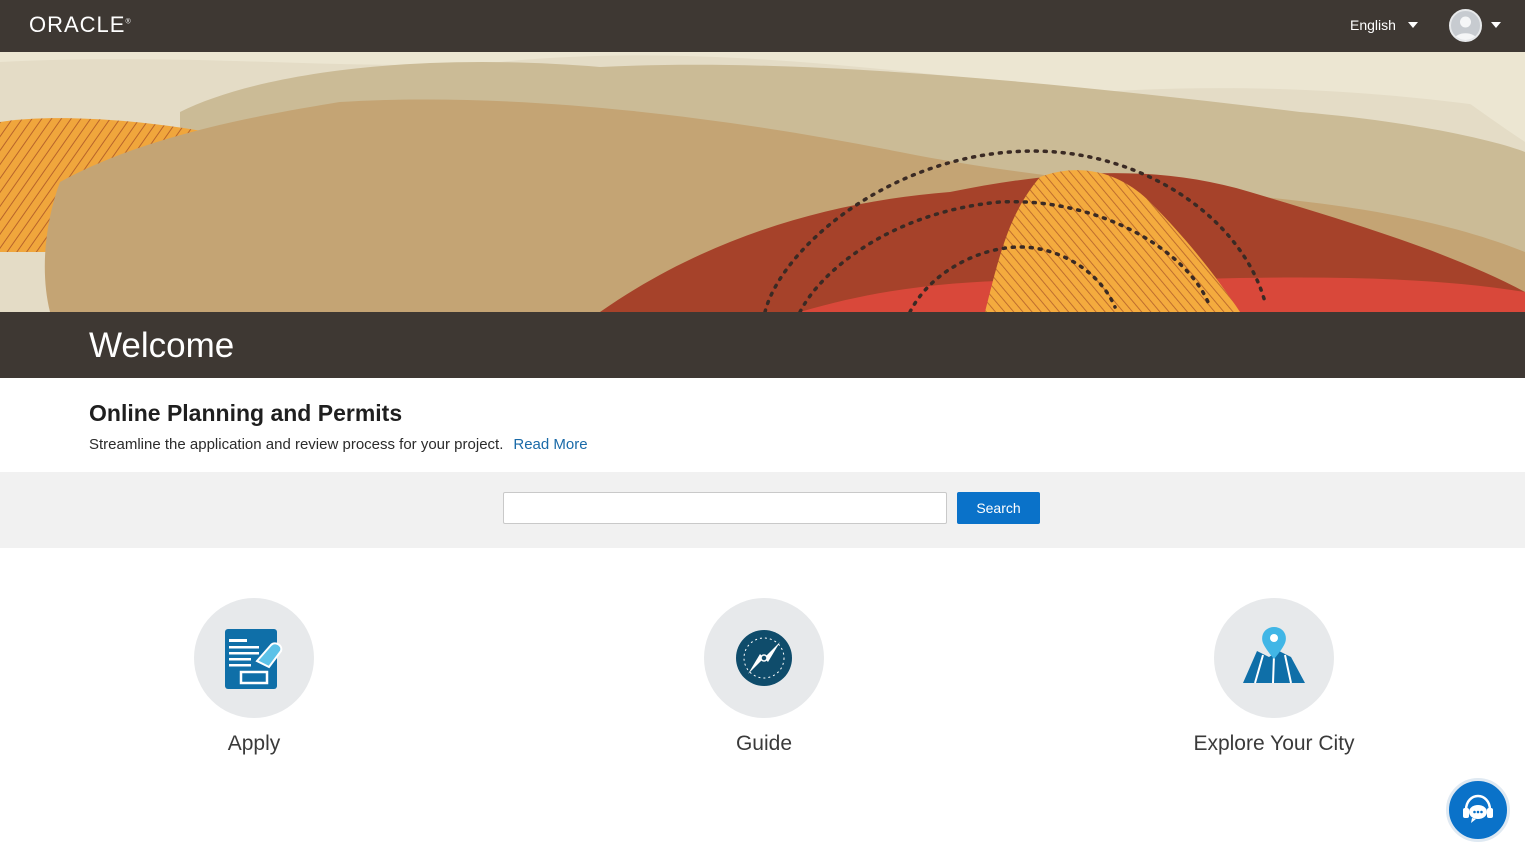 The width and height of the screenshot is (1525, 860). I want to click on language-label: English, so click(1373, 25).